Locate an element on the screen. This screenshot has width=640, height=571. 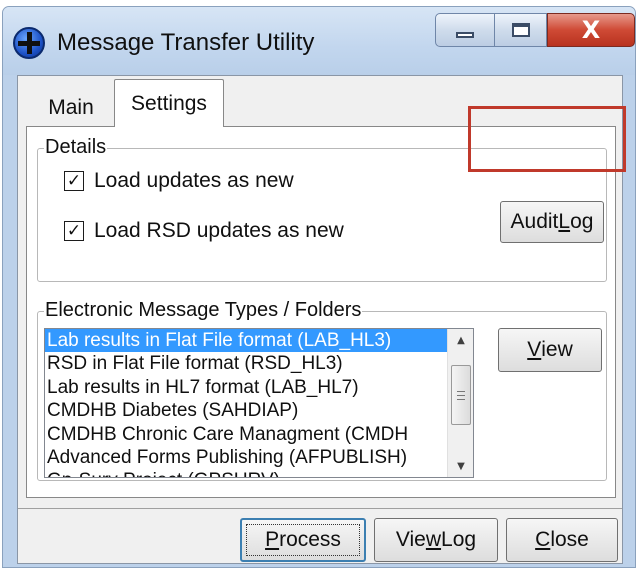
maximize-button is located at coordinates (521, 30).